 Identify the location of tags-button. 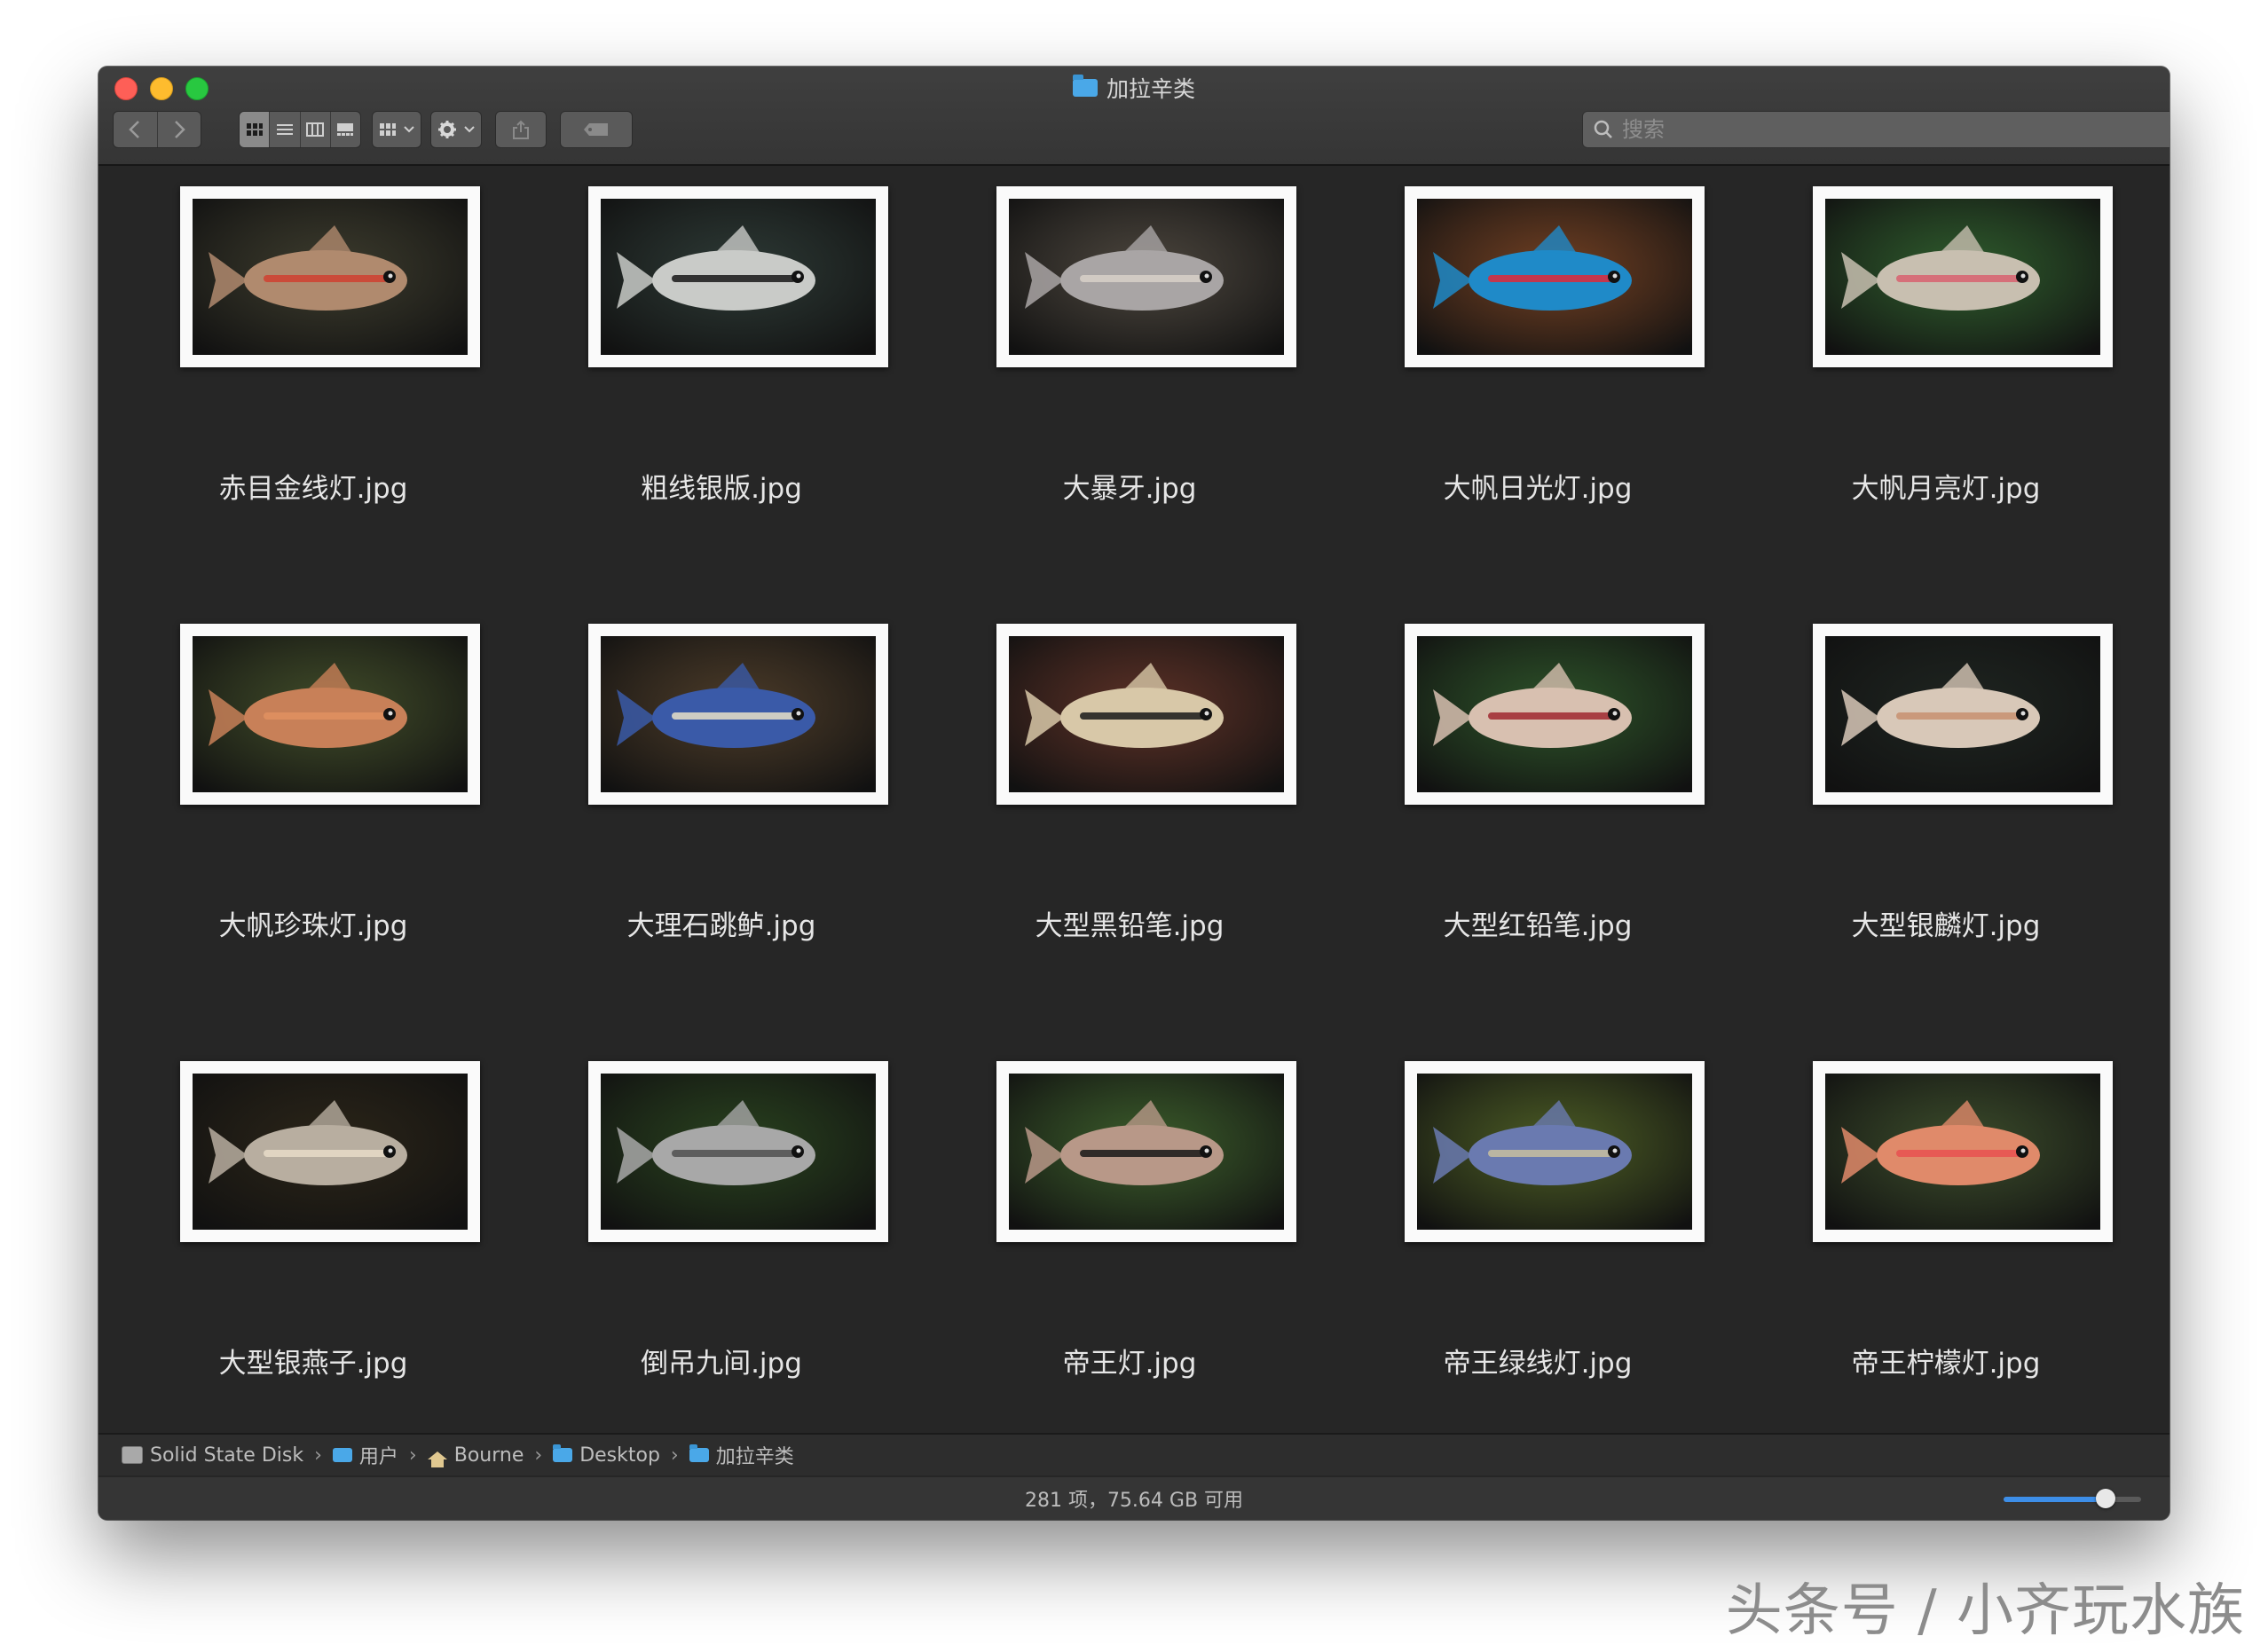
(596, 129).